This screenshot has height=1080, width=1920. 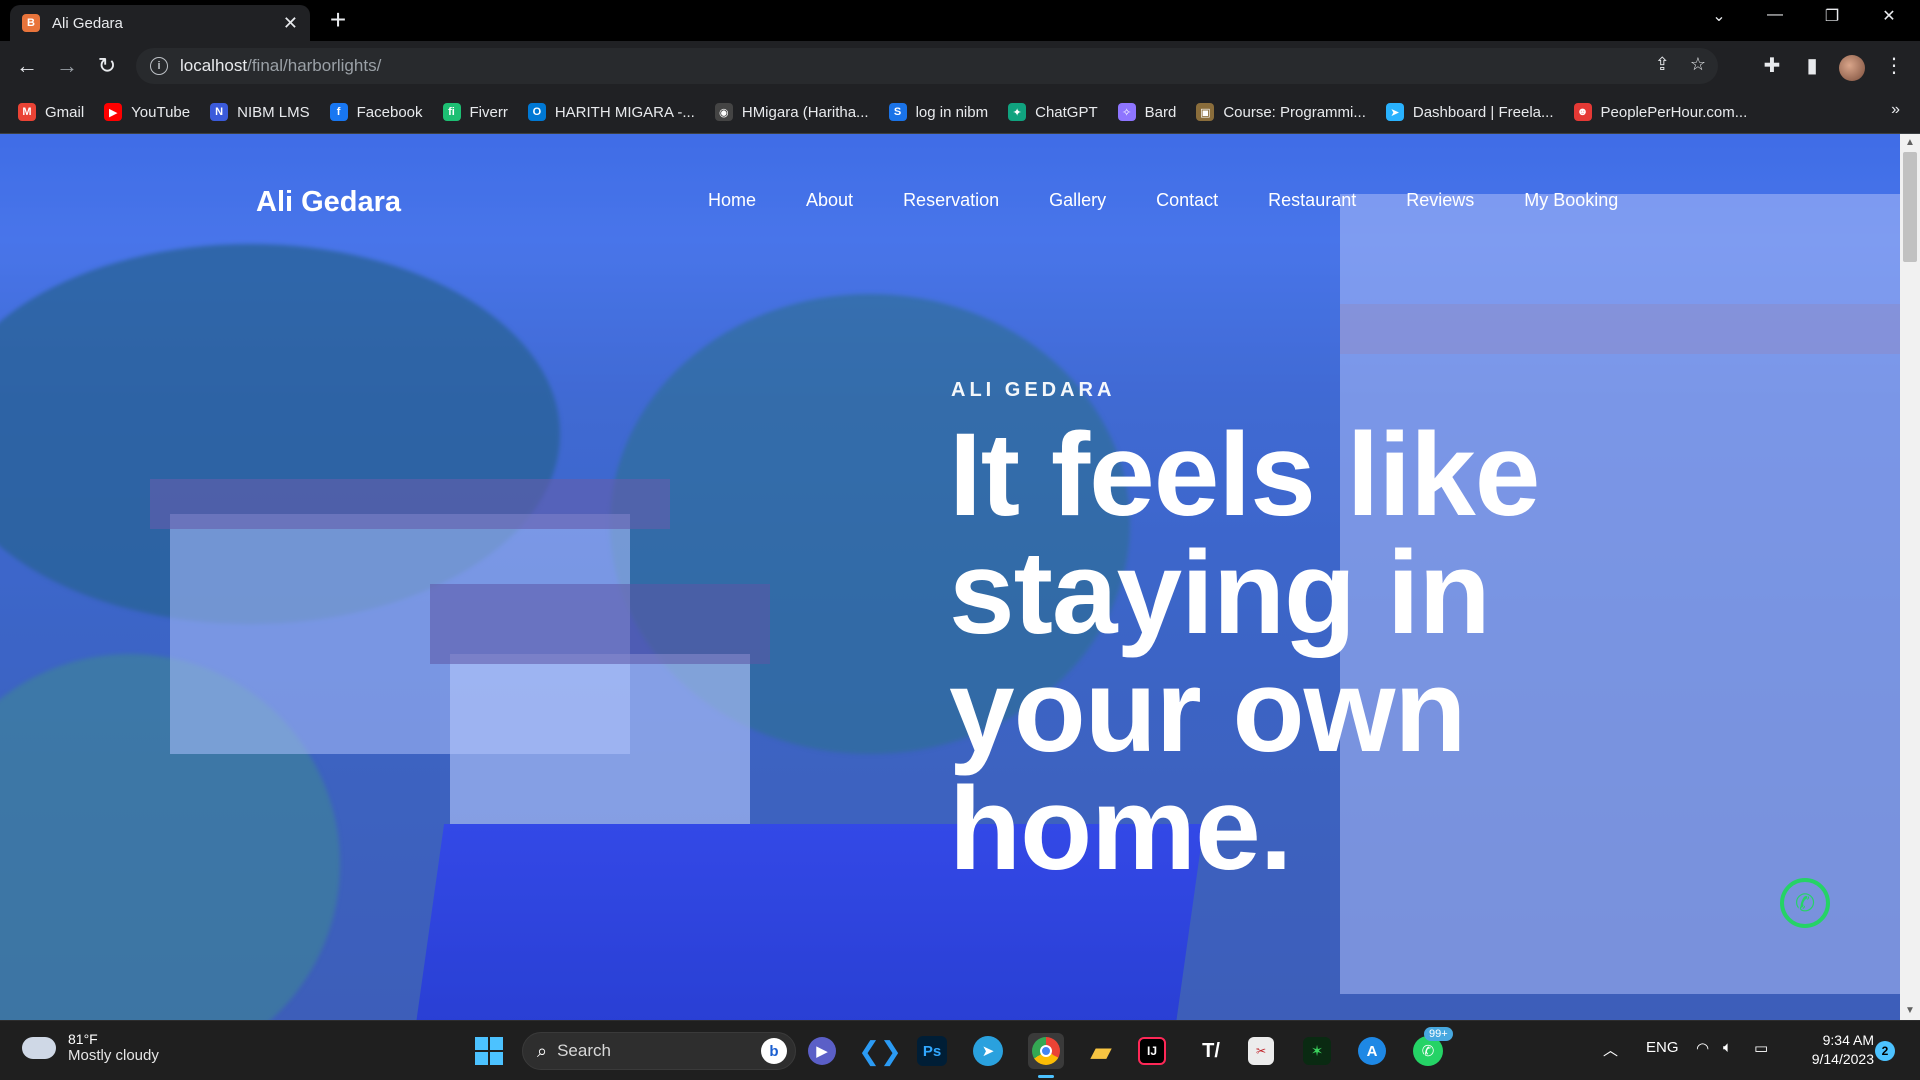 What do you see at coordinates (1017, 112) in the screenshot?
I see `bookmark-favicon-icon: ✦` at bounding box center [1017, 112].